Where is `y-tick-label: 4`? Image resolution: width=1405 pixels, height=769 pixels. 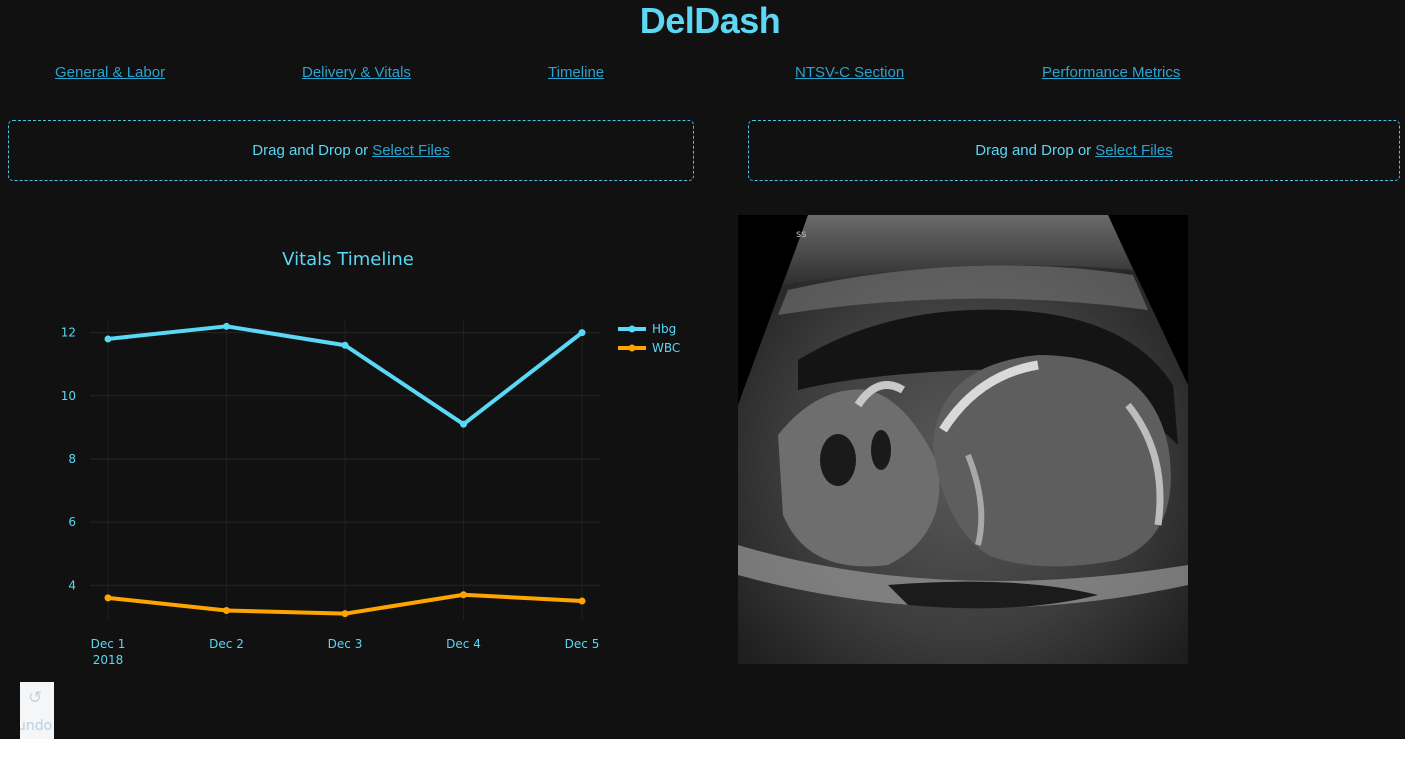
y-tick-label: 4 is located at coordinates (72, 585).